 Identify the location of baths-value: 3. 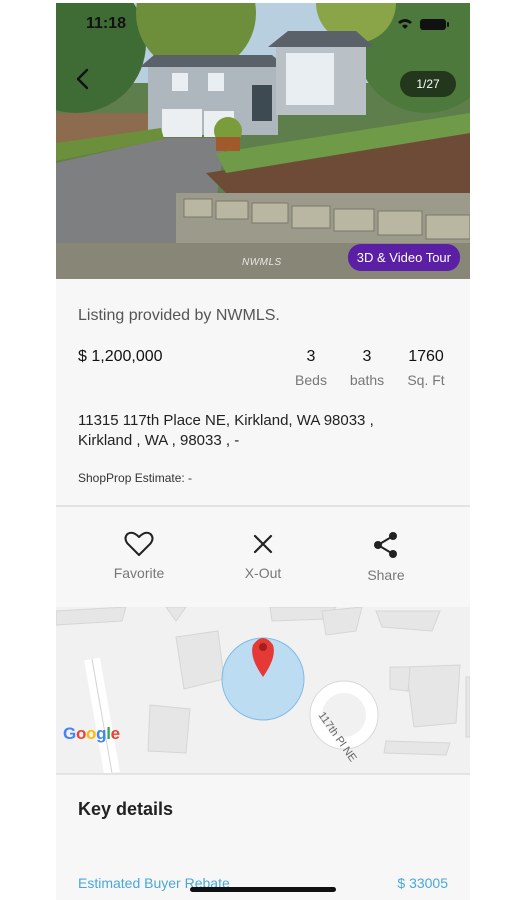
(367, 356).